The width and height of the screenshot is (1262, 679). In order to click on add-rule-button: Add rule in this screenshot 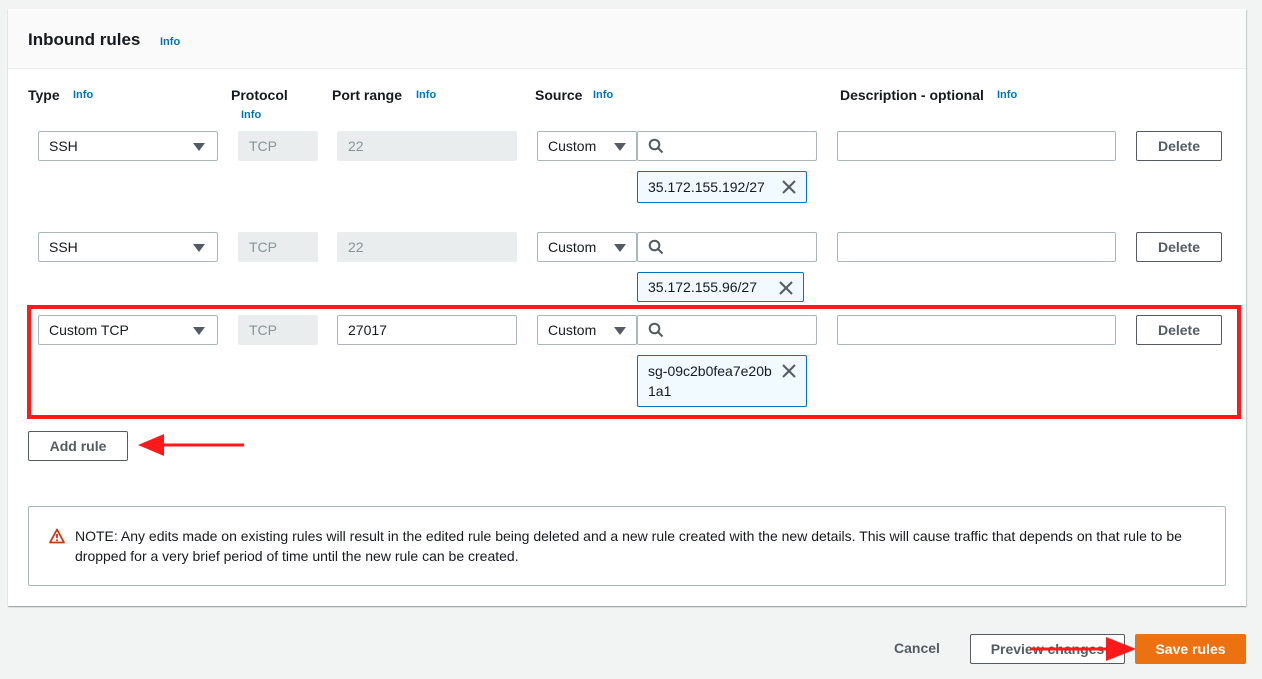, I will do `click(78, 446)`.